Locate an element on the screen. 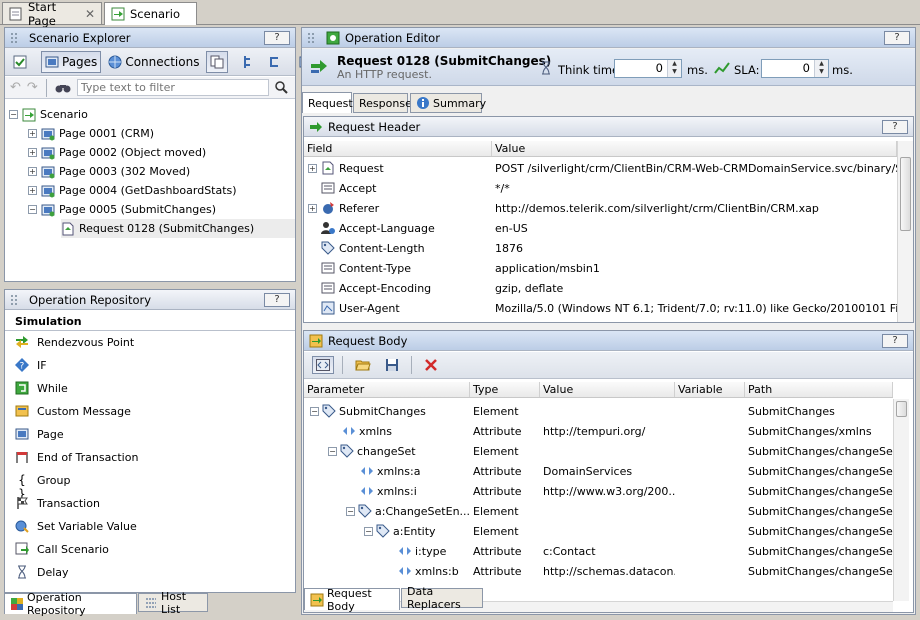 The height and width of the screenshot is (620, 920). header-row: Content-Length 1876 is located at coordinates (600, 248).